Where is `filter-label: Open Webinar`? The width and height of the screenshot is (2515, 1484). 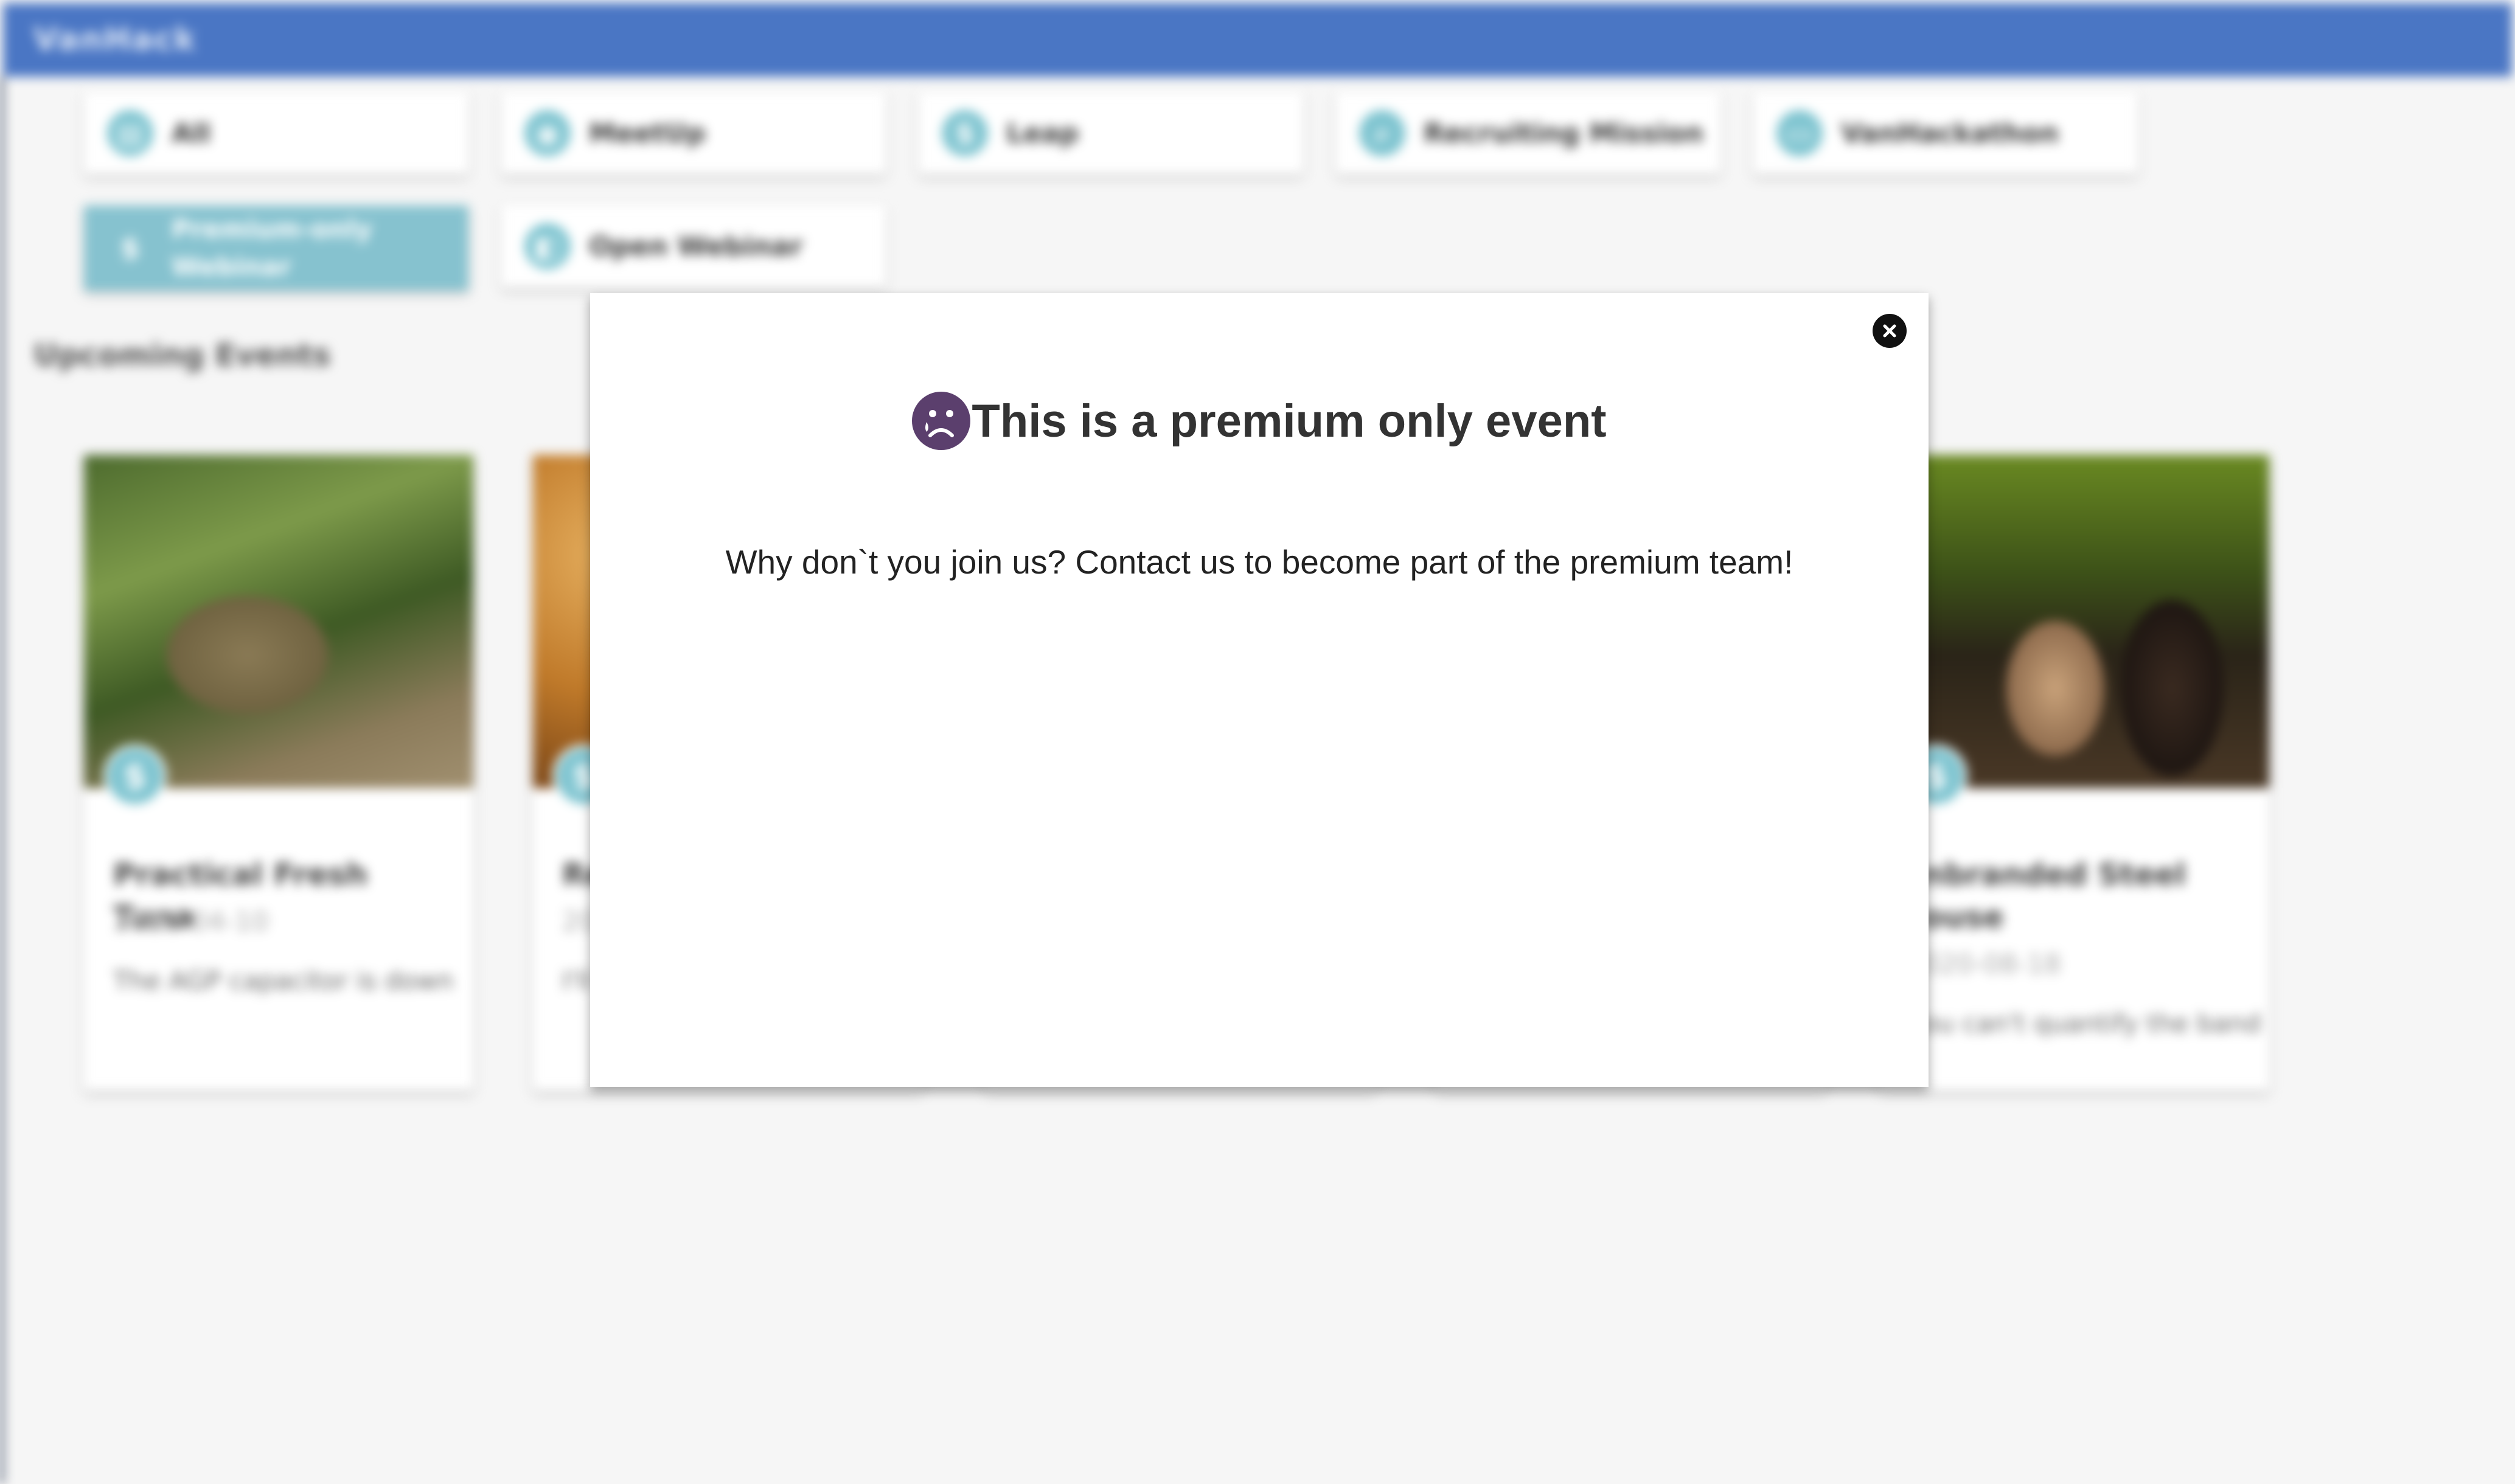 filter-label: Open Webinar is located at coordinates (696, 246).